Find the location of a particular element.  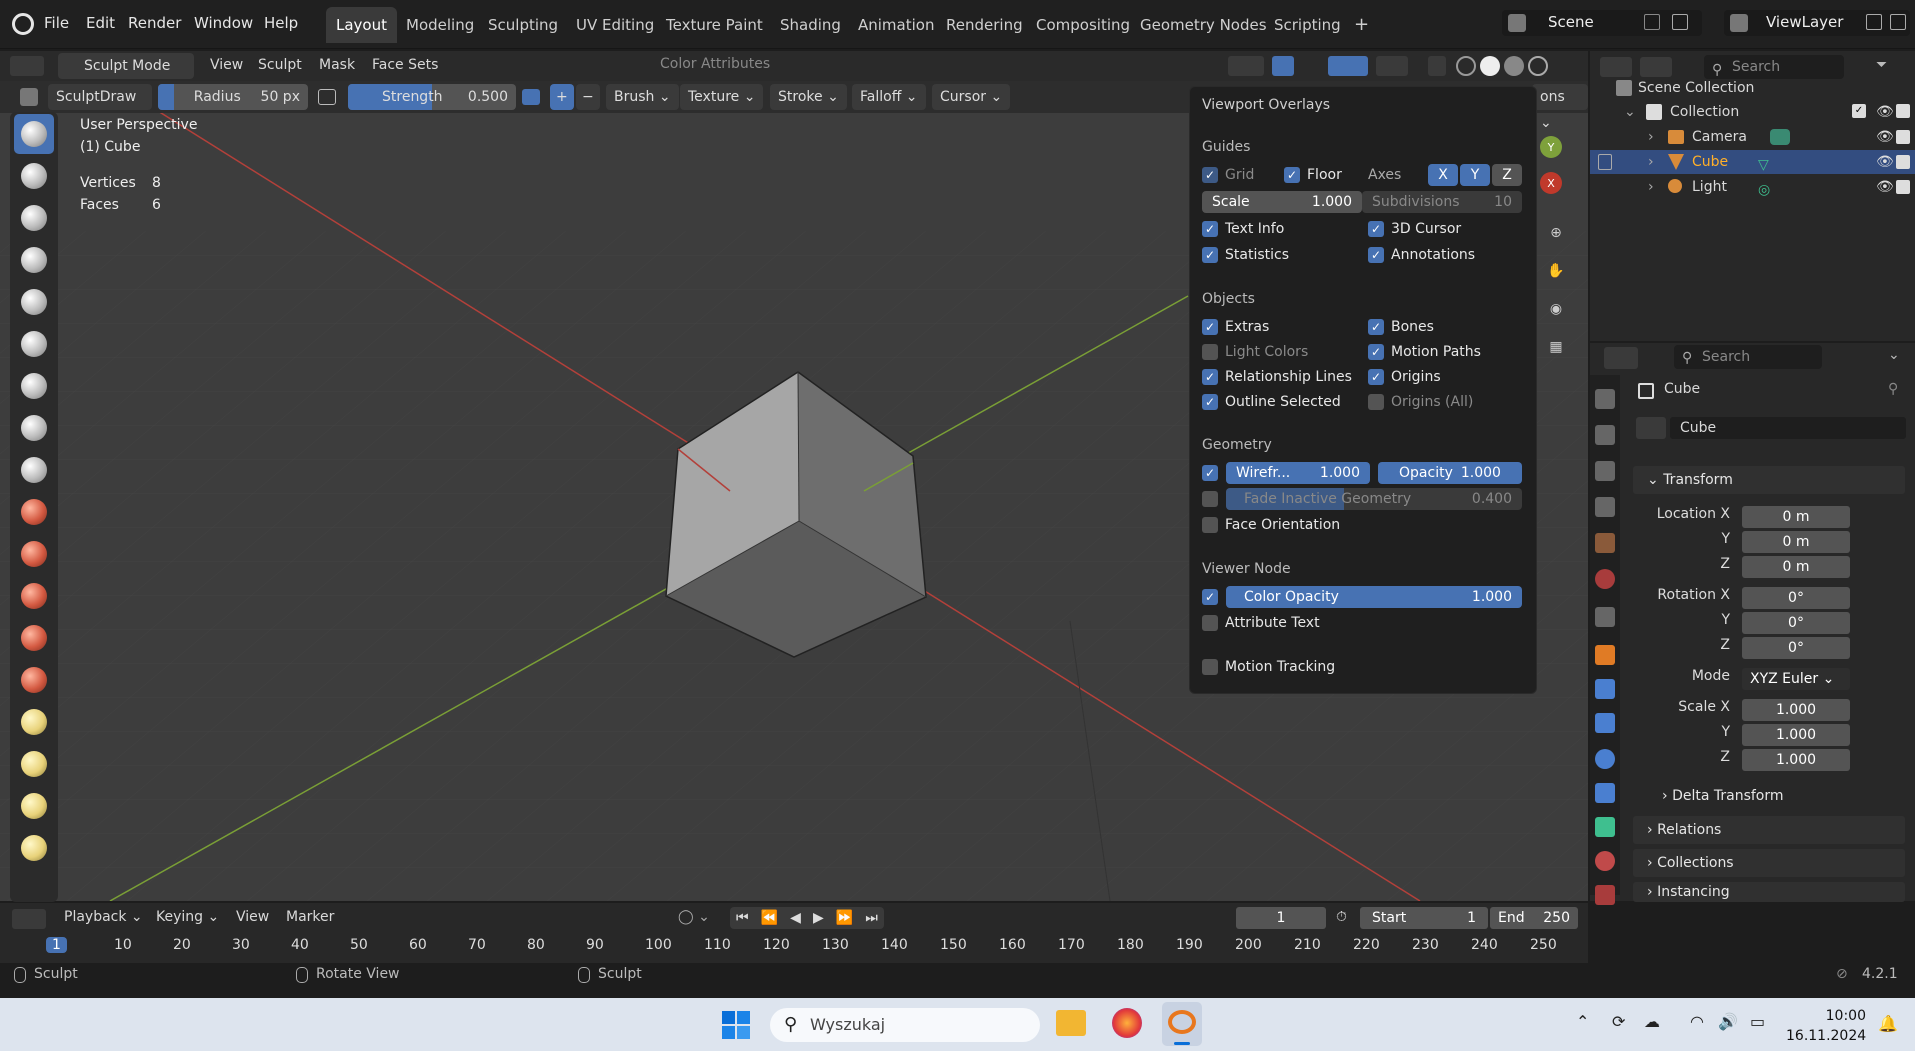

edit-mode-icon is located at coordinates (1605, 162).